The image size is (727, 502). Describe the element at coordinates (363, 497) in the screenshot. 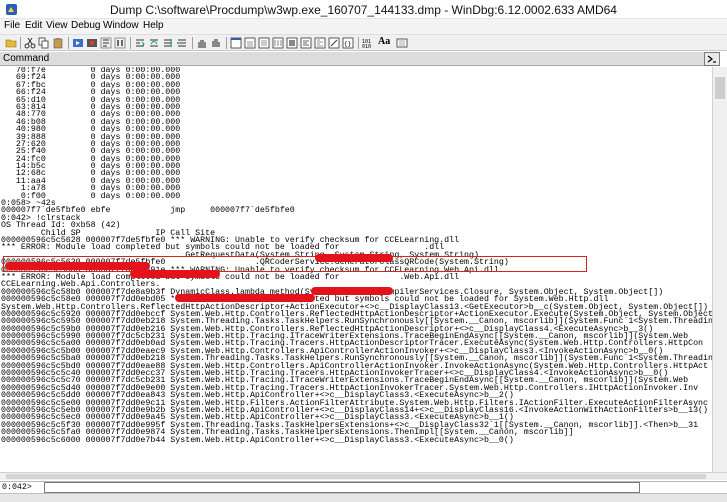

I see `status-bar` at that location.